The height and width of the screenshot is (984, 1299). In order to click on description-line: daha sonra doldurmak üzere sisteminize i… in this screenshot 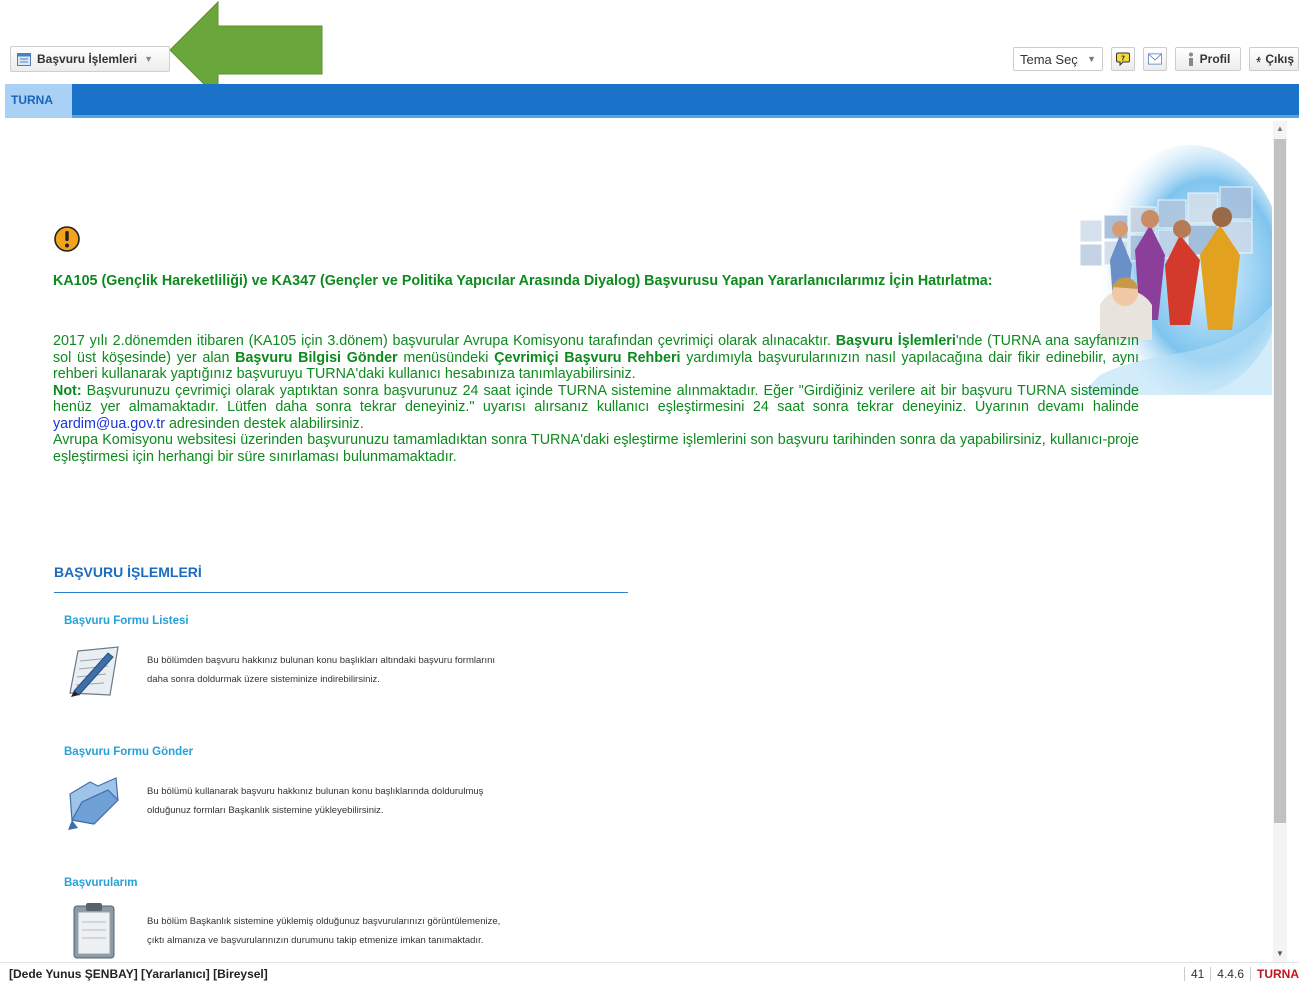, I will do `click(263, 679)`.